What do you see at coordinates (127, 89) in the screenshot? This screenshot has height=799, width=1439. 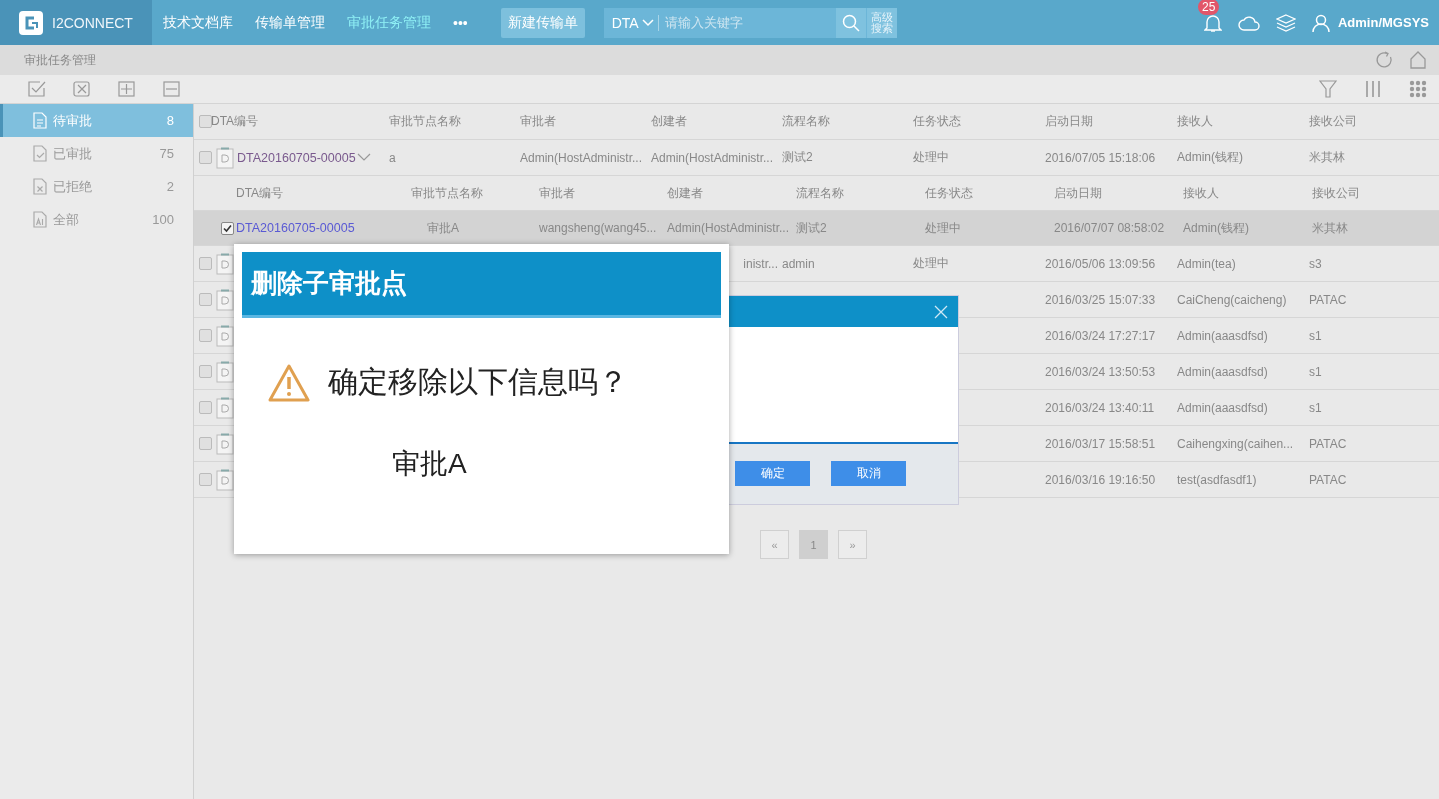 I see `expand-all-icon` at bounding box center [127, 89].